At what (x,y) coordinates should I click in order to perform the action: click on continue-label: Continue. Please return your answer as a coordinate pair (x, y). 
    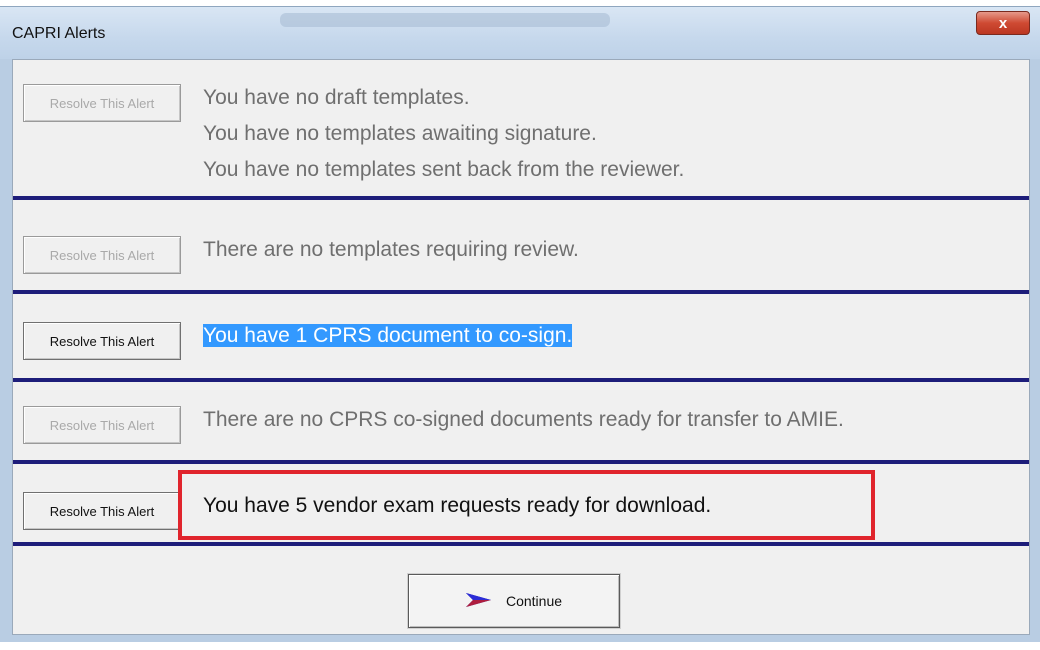
    Looking at the image, I should click on (534, 601).